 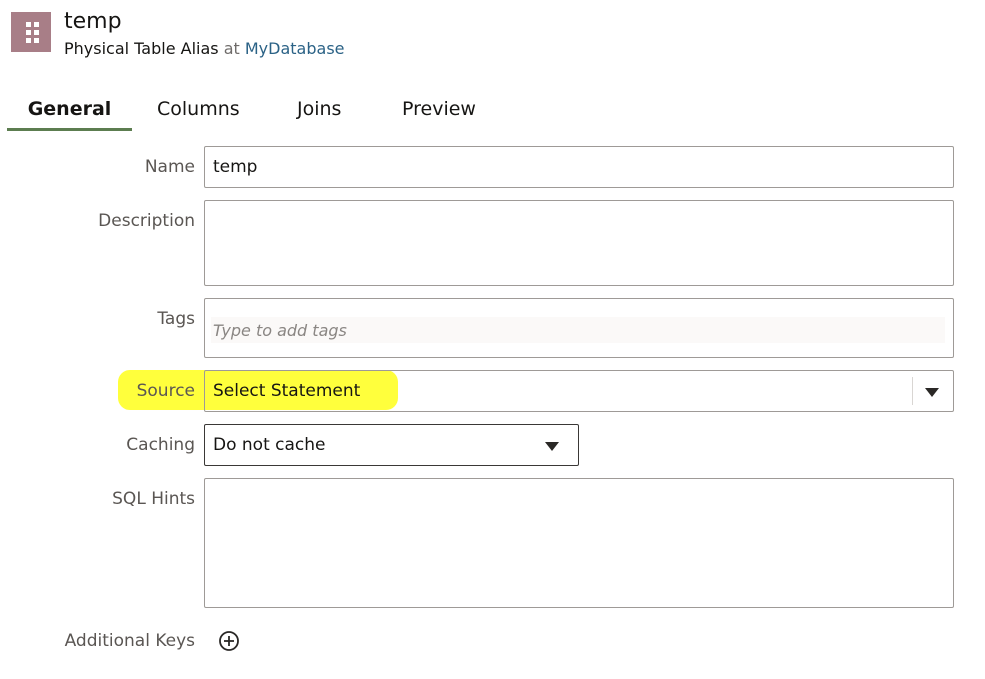 What do you see at coordinates (169, 167) in the screenshot?
I see `name-label: Name` at bounding box center [169, 167].